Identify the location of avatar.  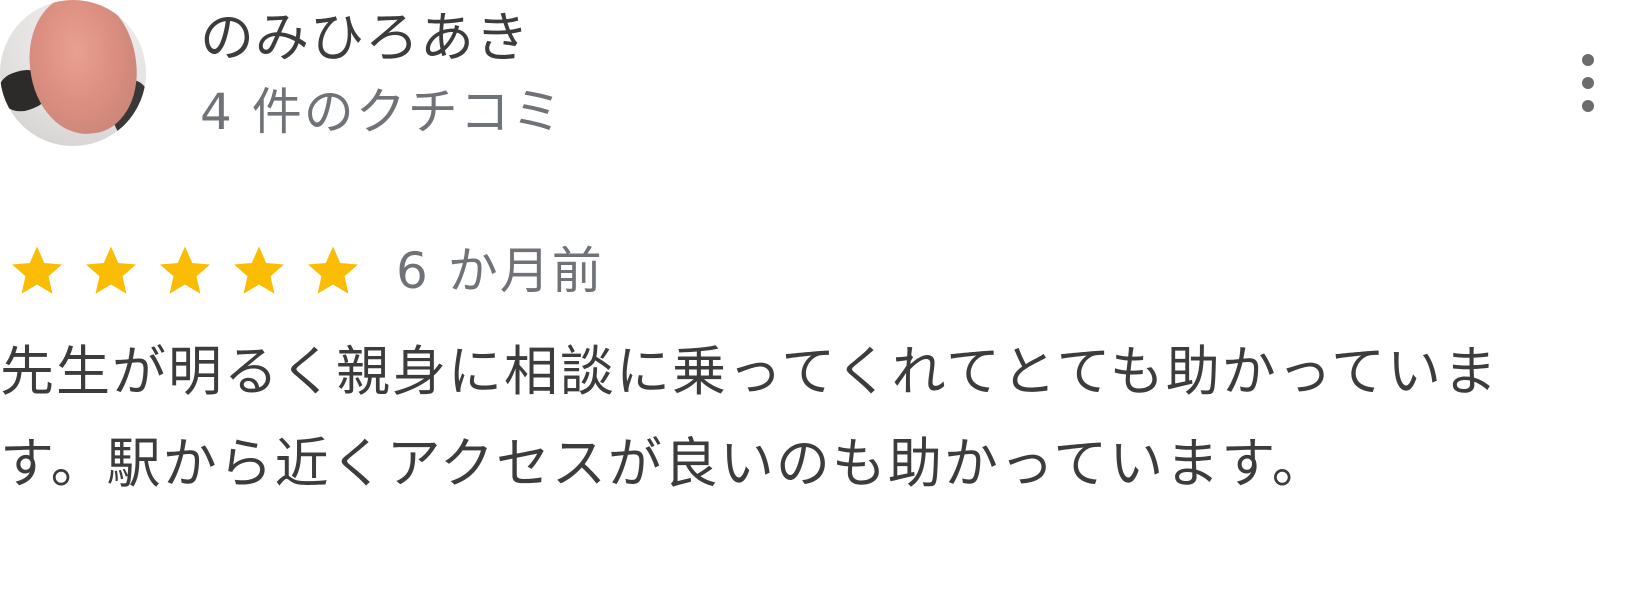
(73, 73).